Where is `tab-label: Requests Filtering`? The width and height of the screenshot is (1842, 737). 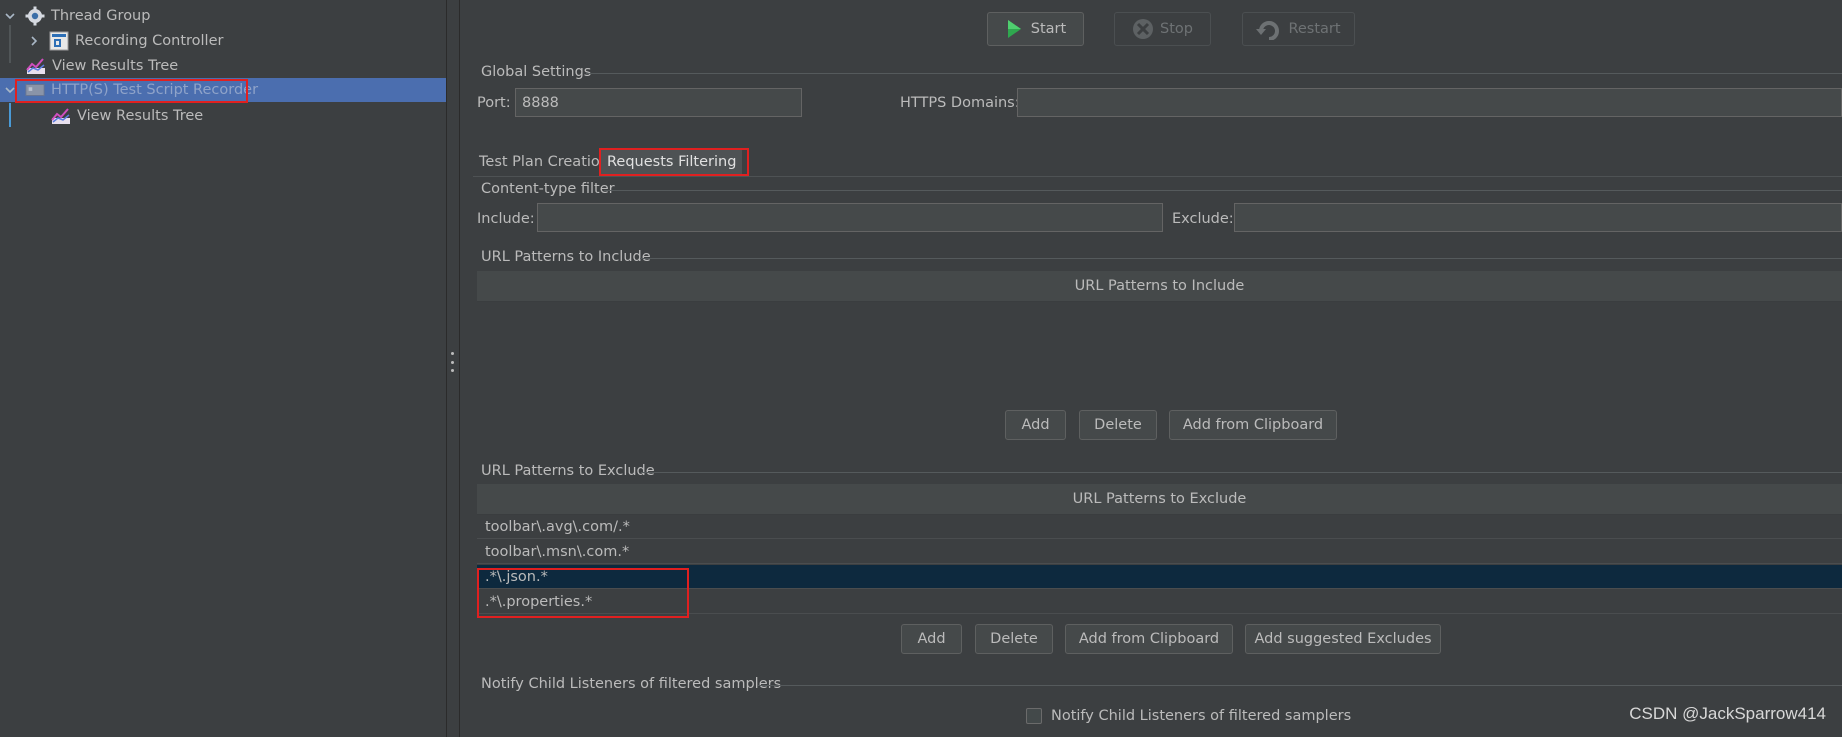 tab-label: Requests Filtering is located at coordinates (672, 162).